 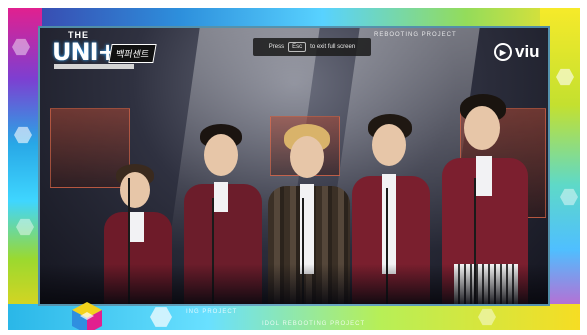 I want to click on show-logo: THE UNI+ 백퍼센트, so click(x=104, y=51).